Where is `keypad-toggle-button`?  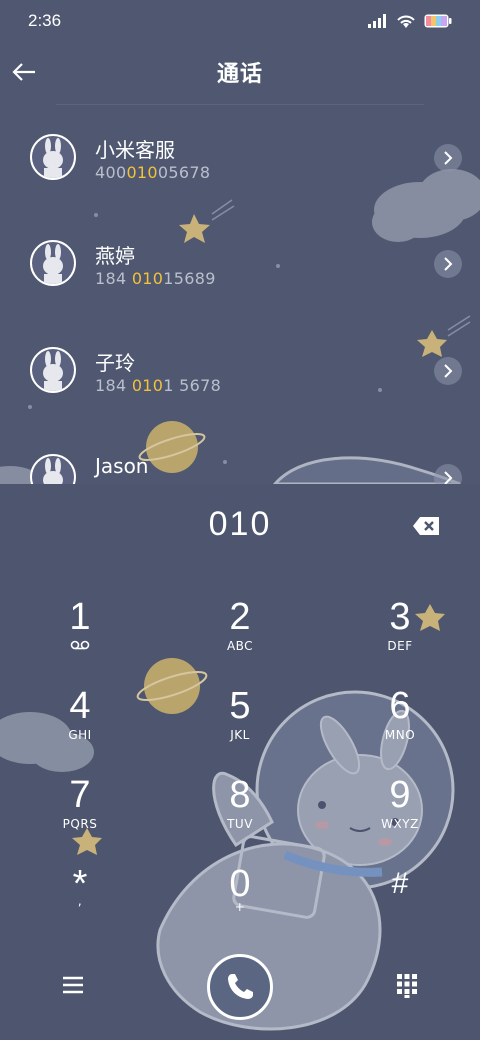
keypad-toggle-button is located at coordinates (407, 985).